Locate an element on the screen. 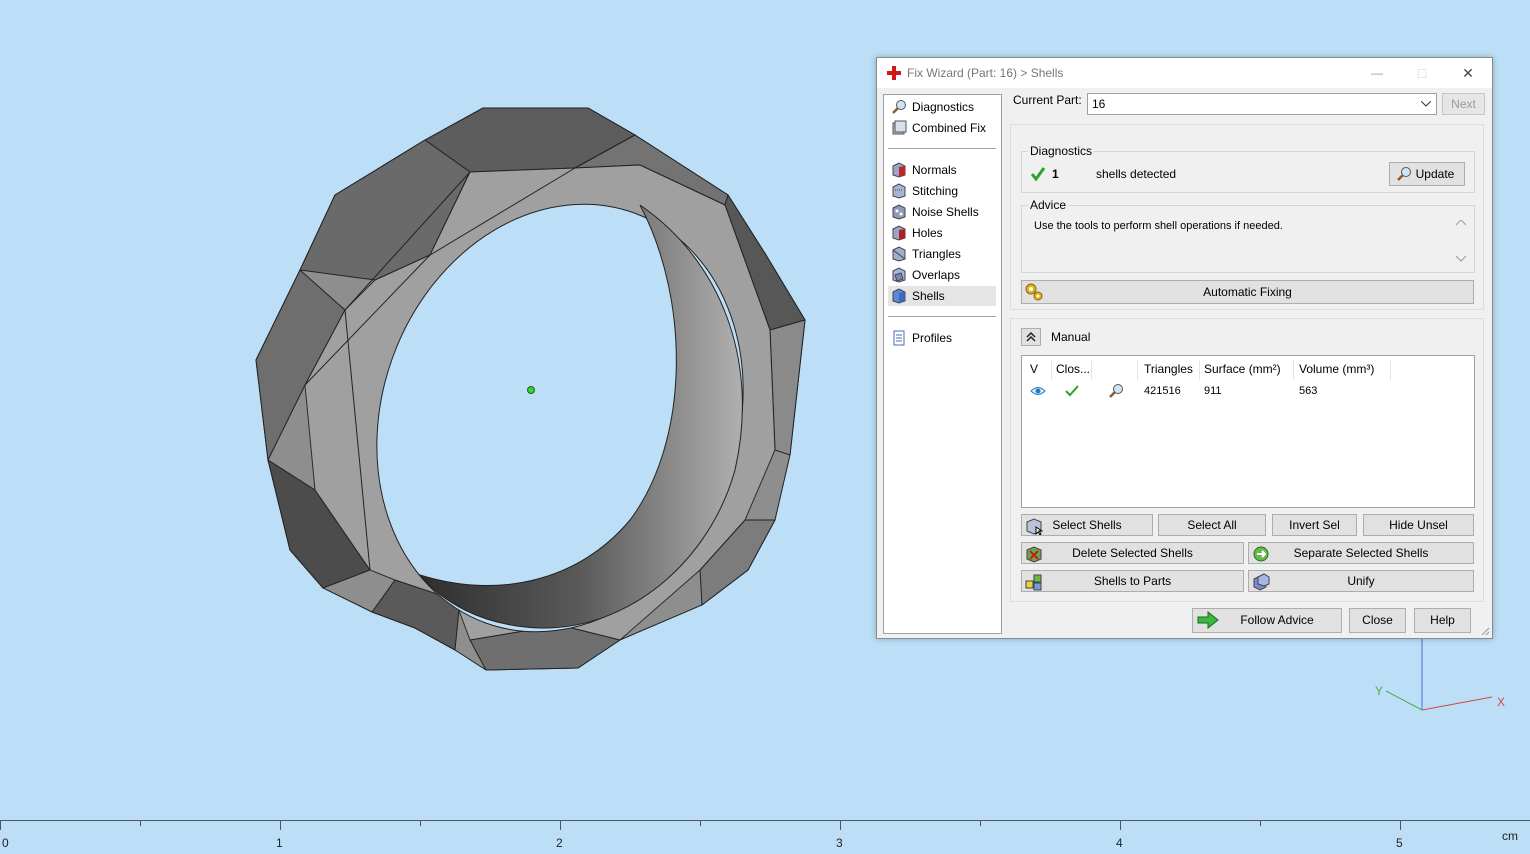 The image size is (1530, 854). unify-button: Unify is located at coordinates (1361, 581).